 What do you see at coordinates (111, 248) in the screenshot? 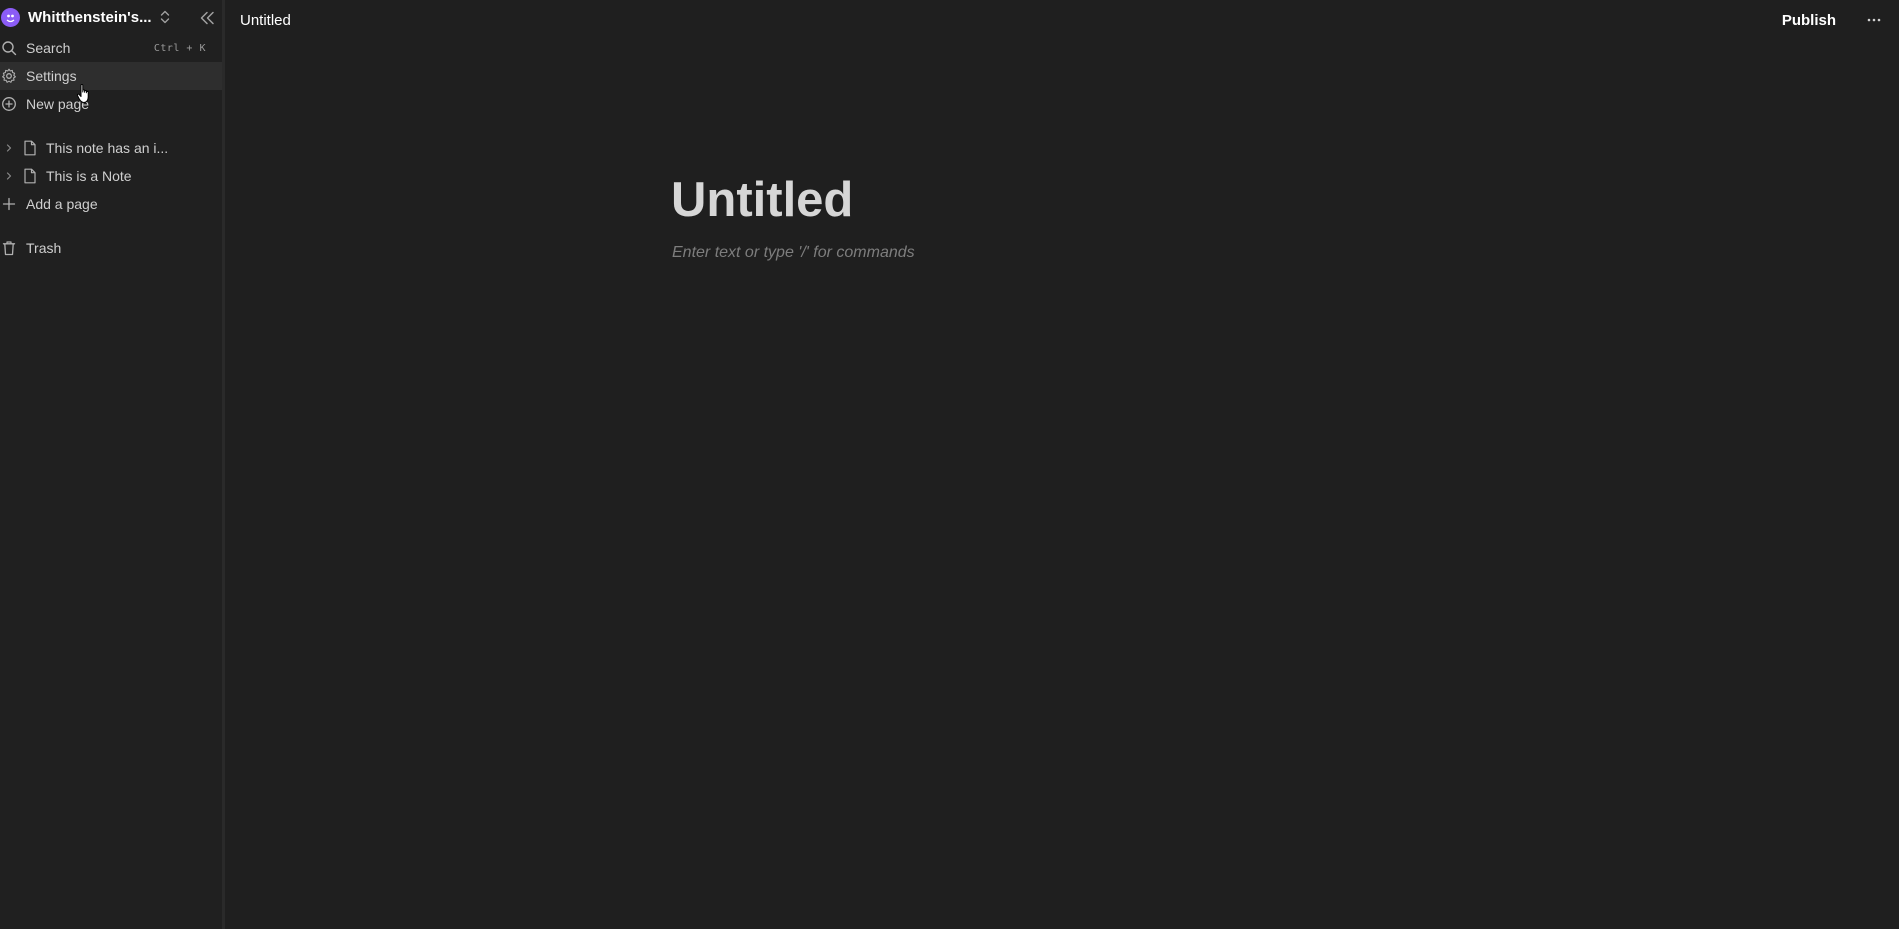
I see `sidebar-item-trash: Trash` at bounding box center [111, 248].